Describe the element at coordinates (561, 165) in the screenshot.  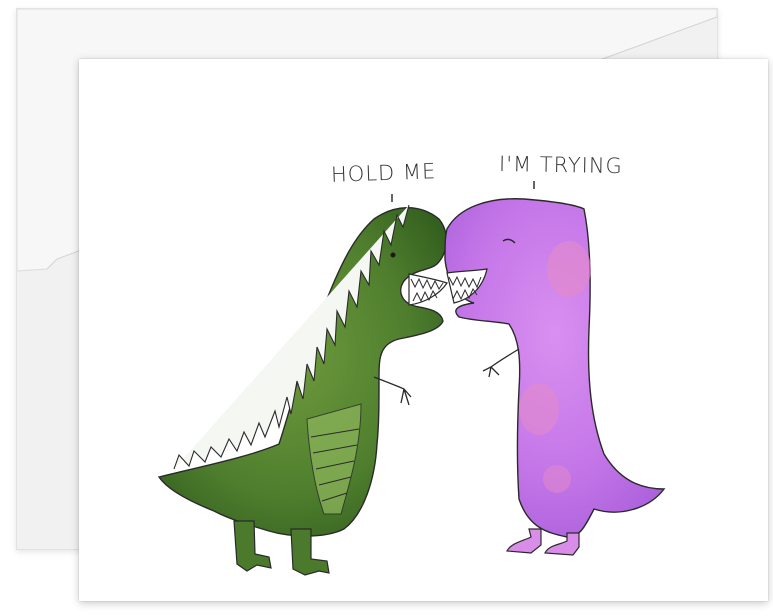
I see `purple-dino-speech-caption: I'M TRYING` at that location.